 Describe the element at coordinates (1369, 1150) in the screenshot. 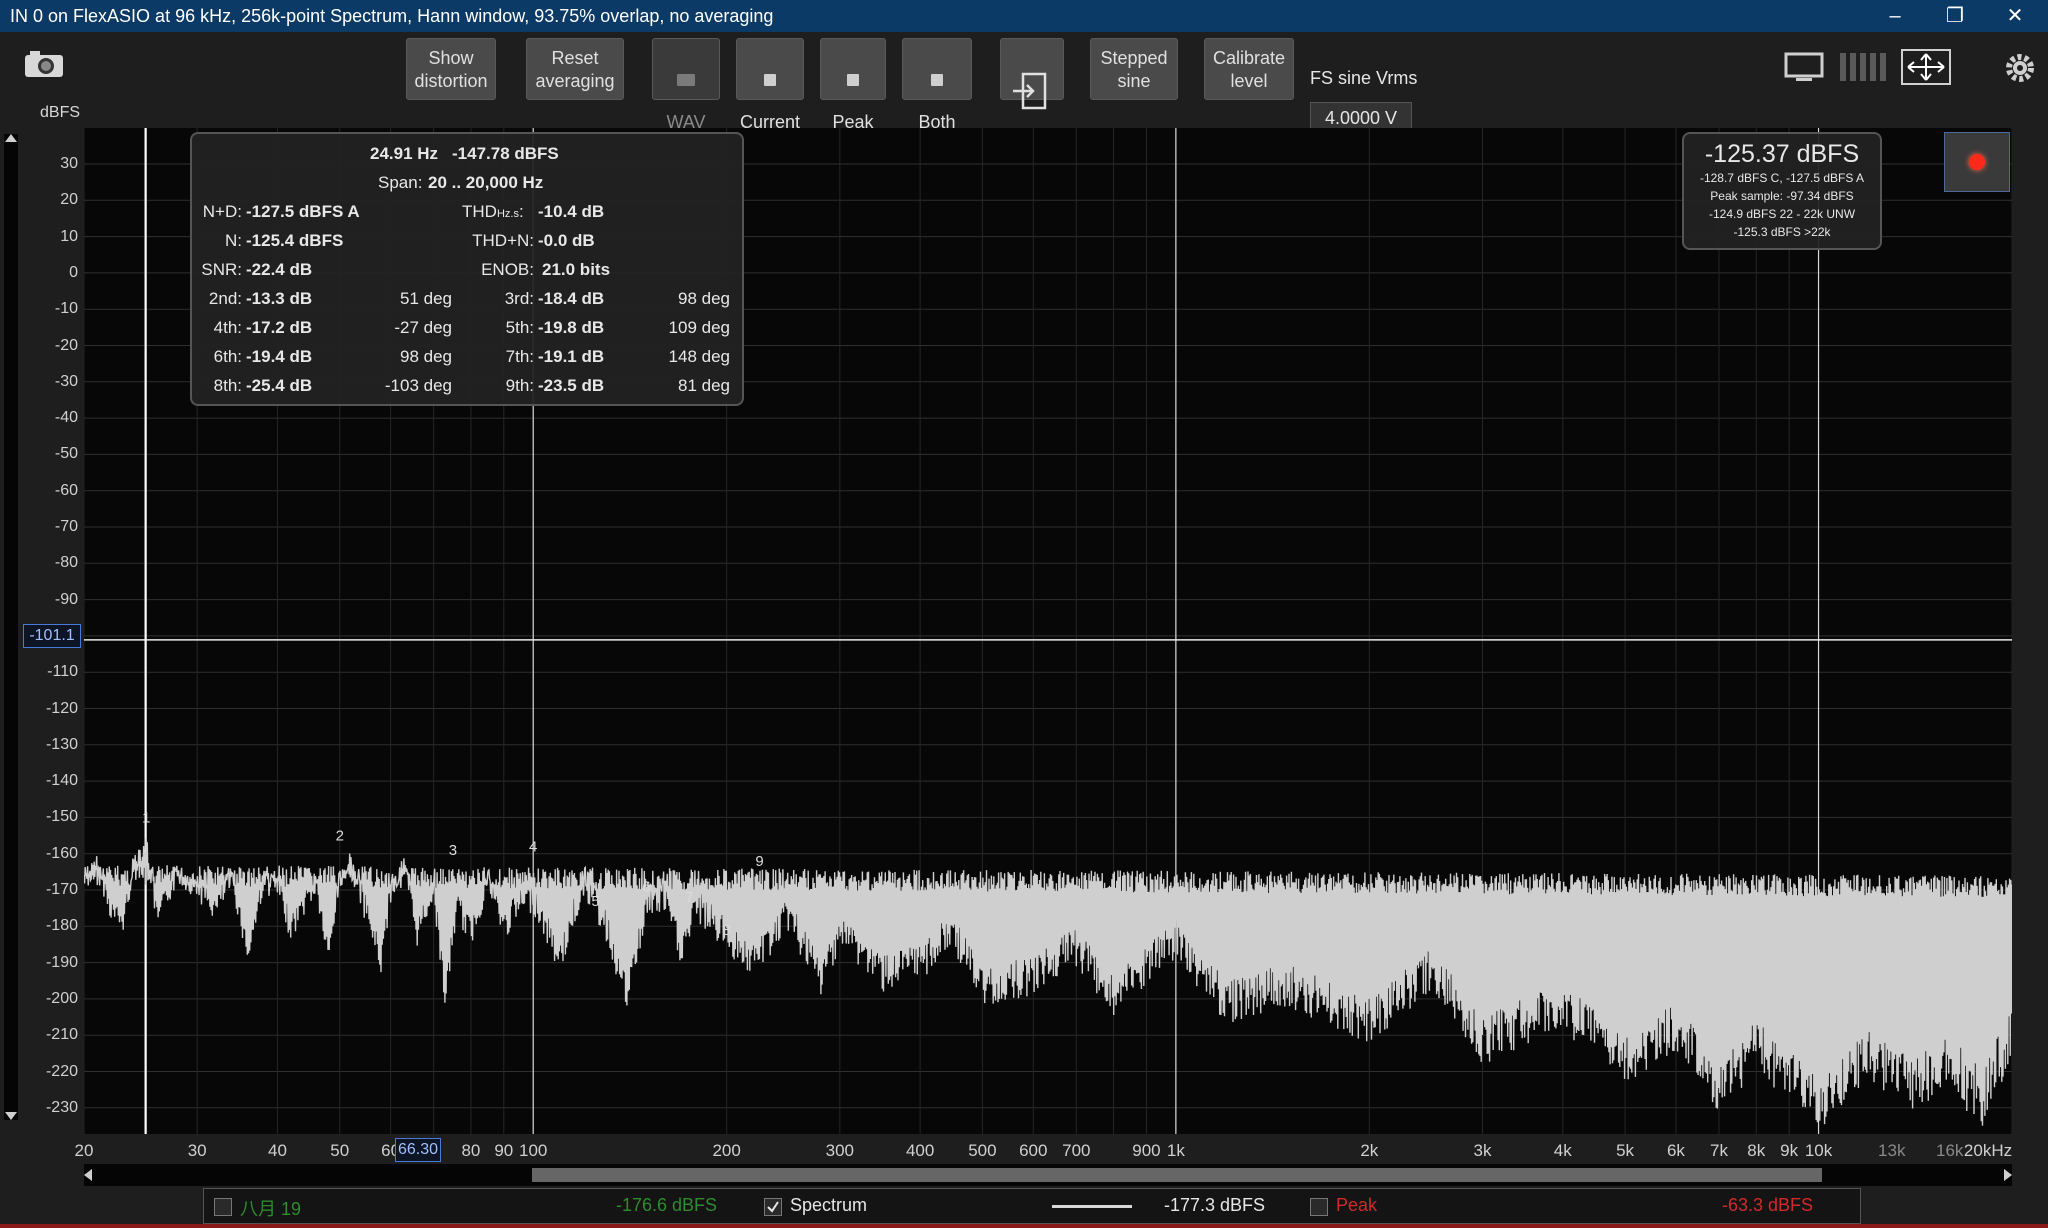

I see `x-tick-label: 2k` at that location.